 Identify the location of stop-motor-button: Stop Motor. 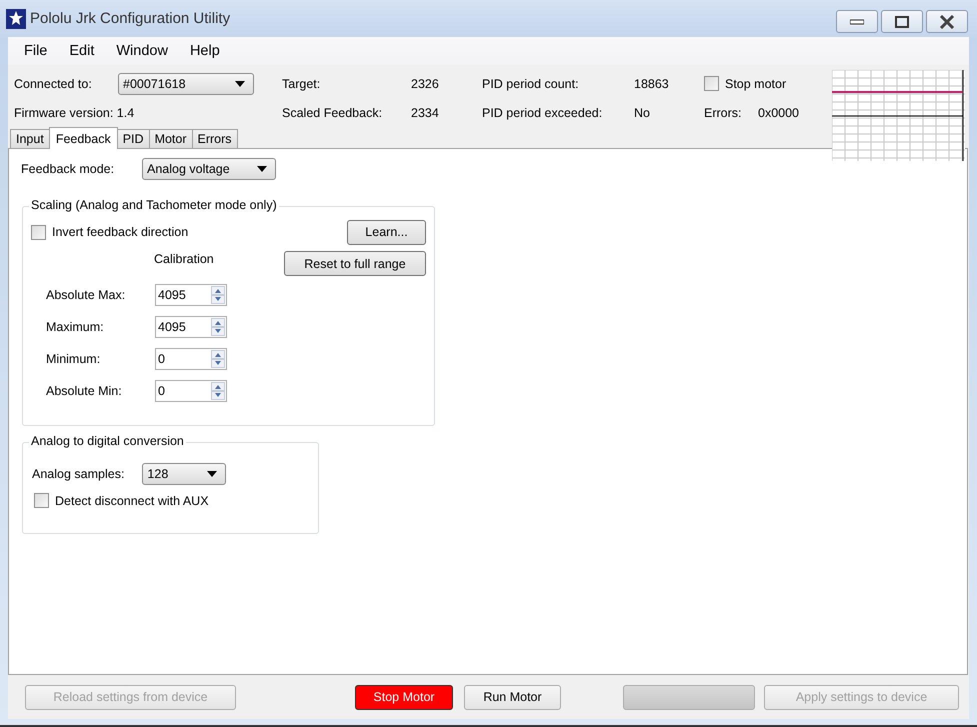
(404, 697).